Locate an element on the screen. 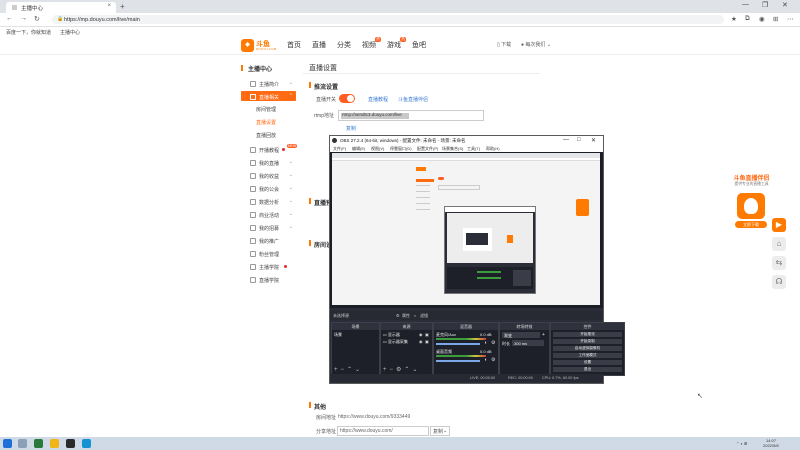 The height and width of the screenshot is (450, 800). collections-icon: ⧉ is located at coordinates (747, 19).